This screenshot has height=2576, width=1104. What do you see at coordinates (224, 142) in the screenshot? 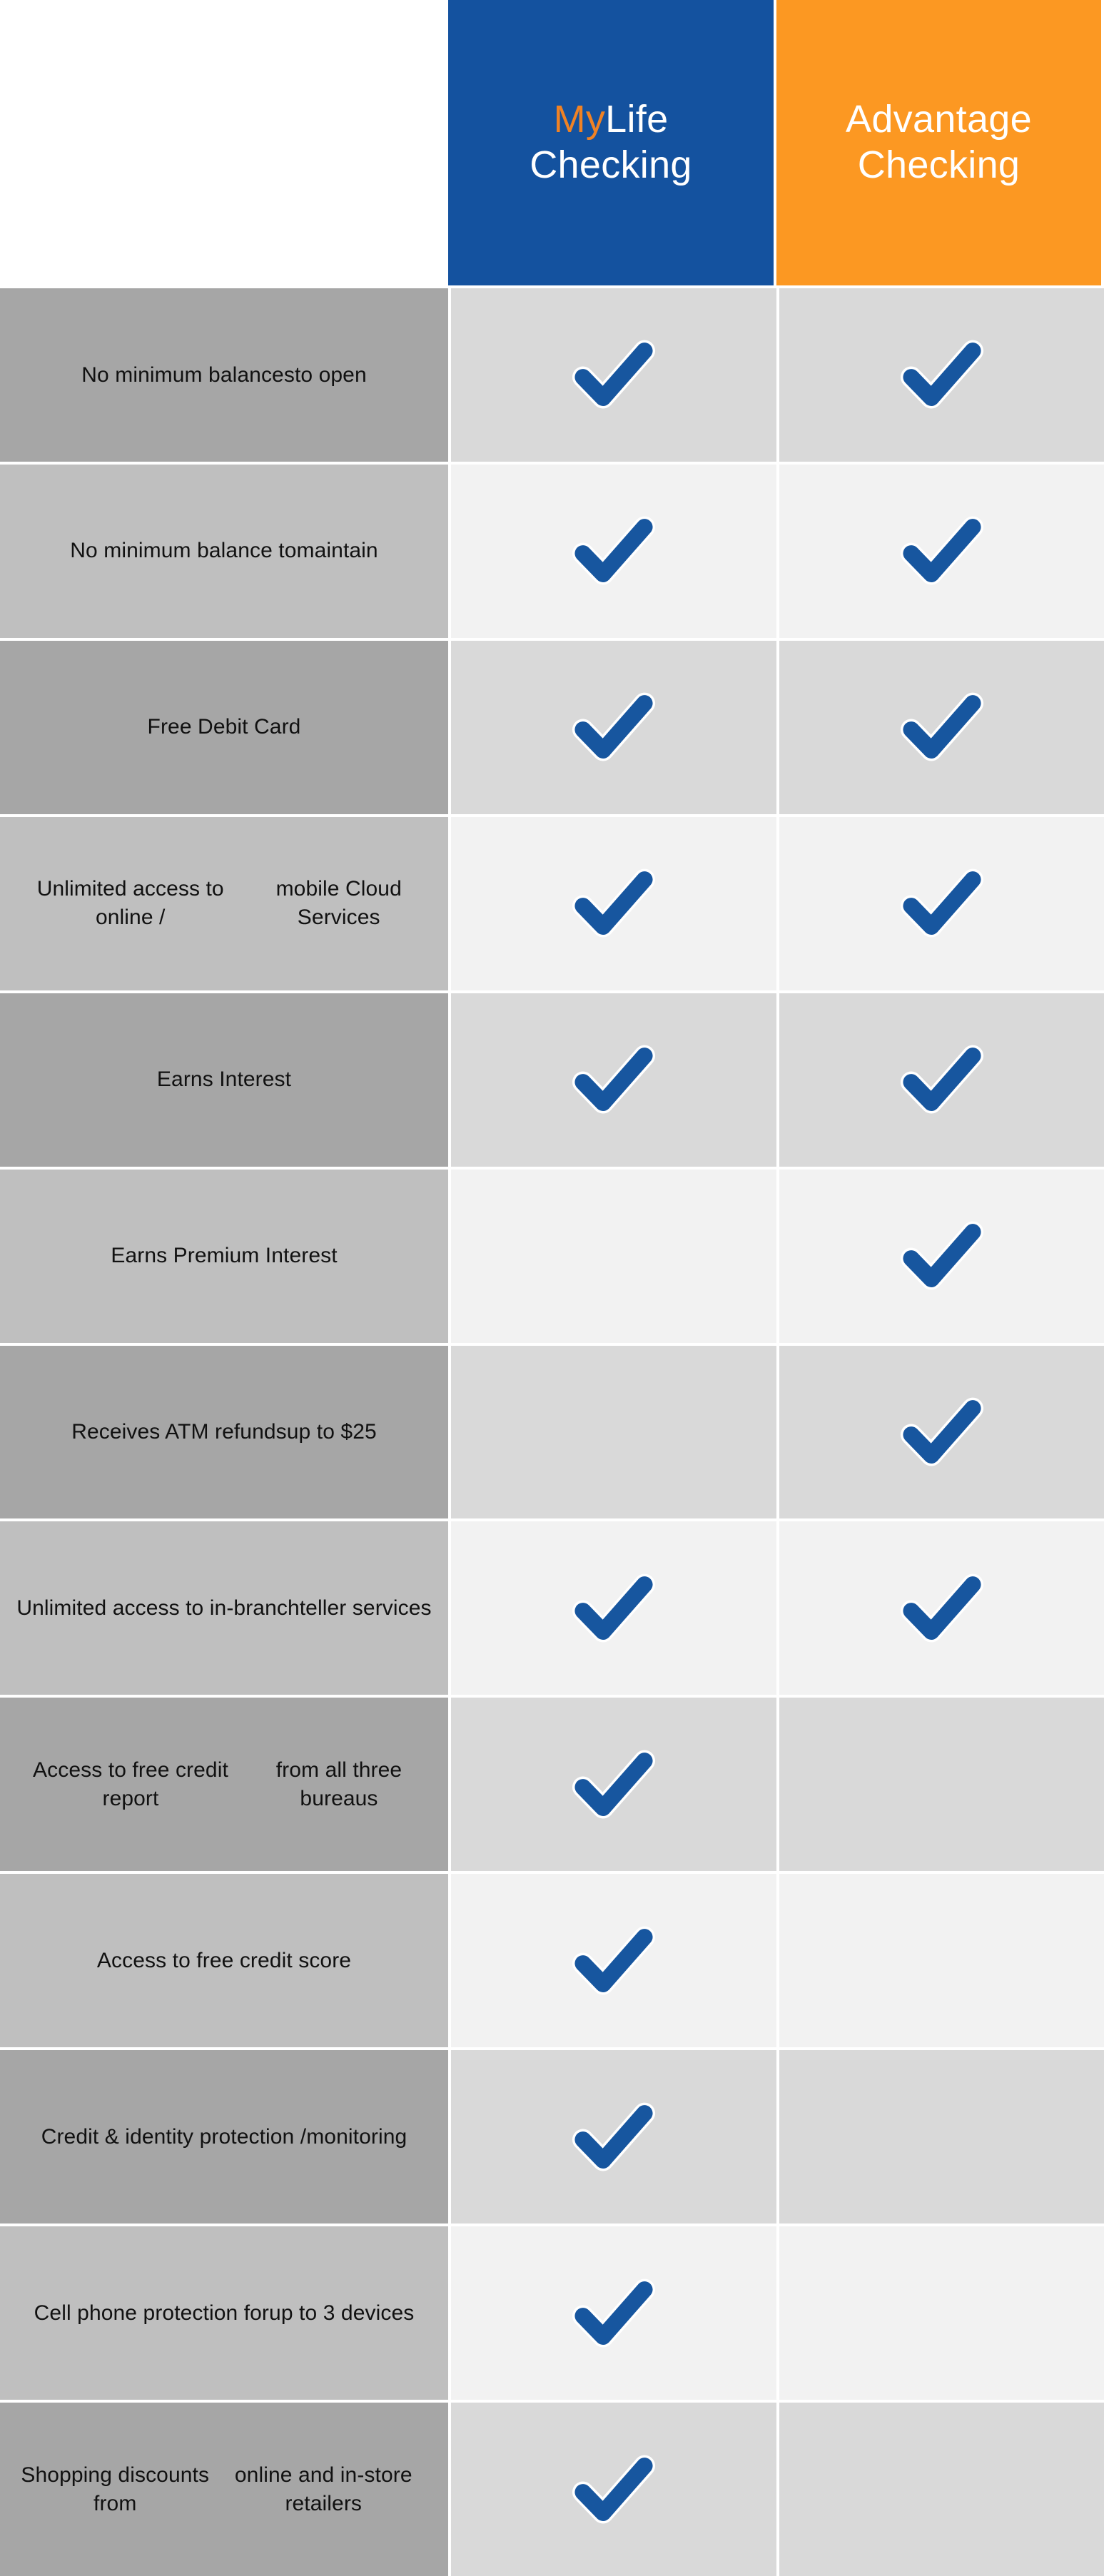
I see `header-corner-spacer` at bounding box center [224, 142].